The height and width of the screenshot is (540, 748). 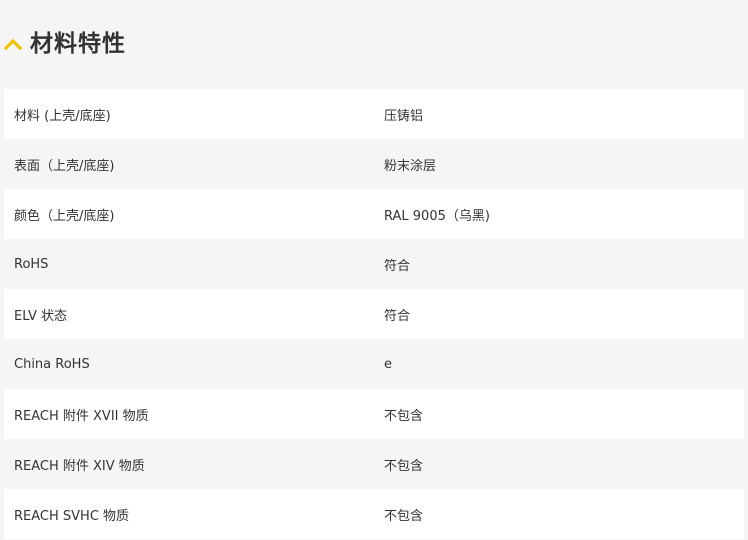 I want to click on spec-label: RoHS, so click(x=31, y=264).